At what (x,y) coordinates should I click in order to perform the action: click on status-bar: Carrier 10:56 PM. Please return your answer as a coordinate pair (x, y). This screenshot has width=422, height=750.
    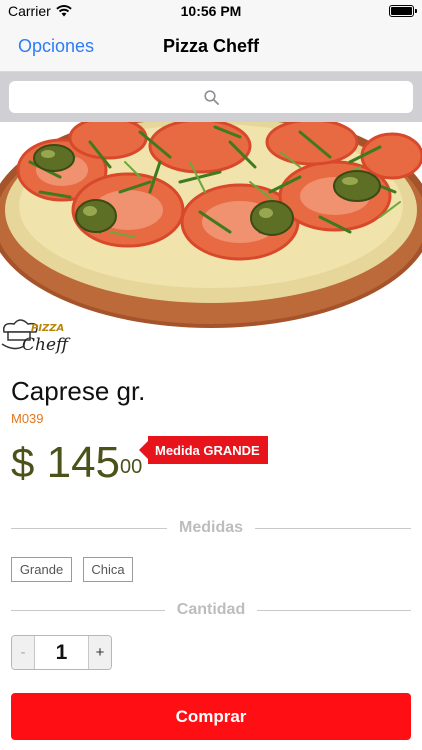
    Looking at the image, I should click on (211, 11).